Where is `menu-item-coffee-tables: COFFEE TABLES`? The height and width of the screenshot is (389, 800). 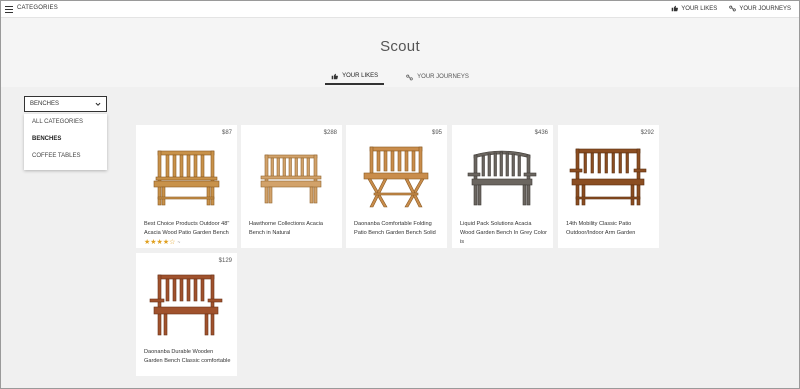 menu-item-coffee-tables: COFFEE TABLES is located at coordinates (65, 156).